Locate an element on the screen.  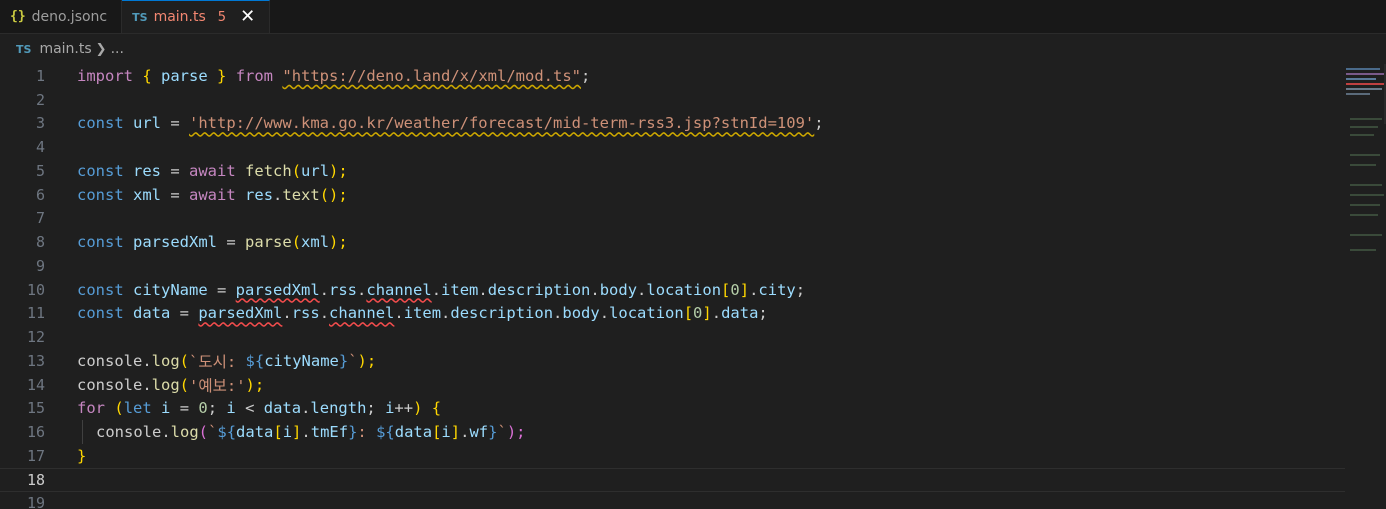
code-line-19: 19 is located at coordinates (672, 500).